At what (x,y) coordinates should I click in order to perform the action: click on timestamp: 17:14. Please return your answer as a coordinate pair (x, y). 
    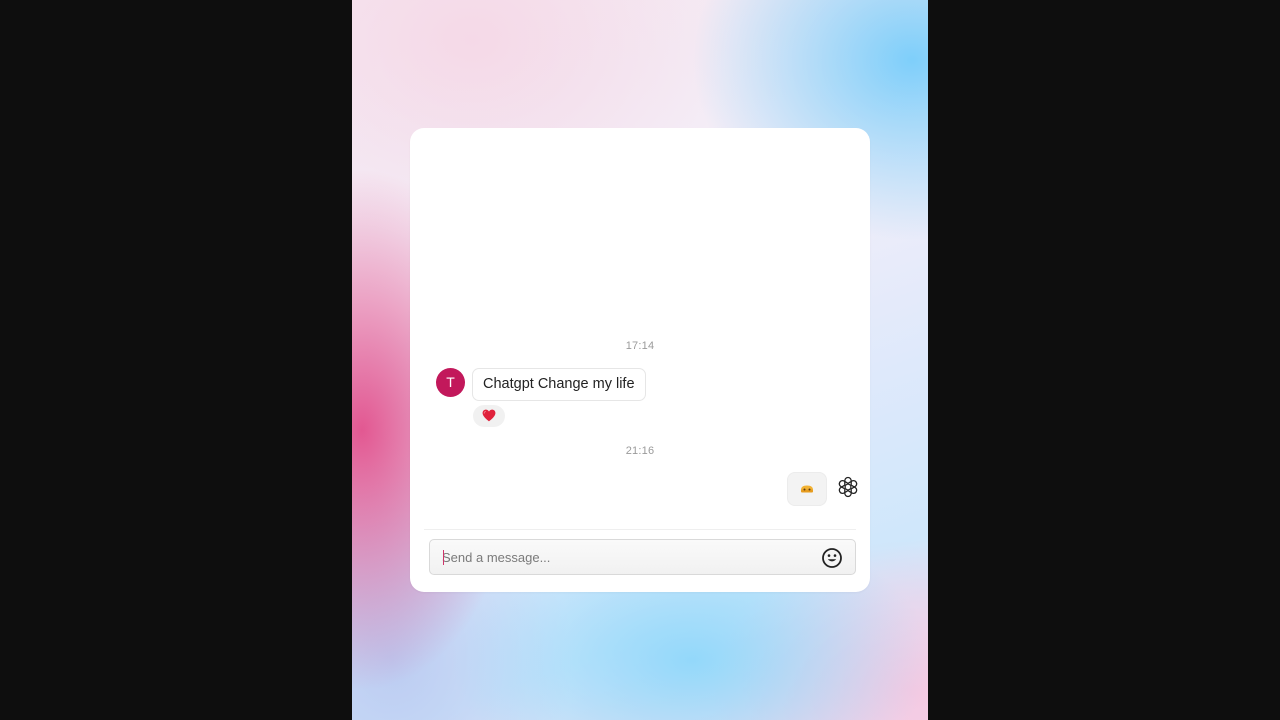
    Looking at the image, I should click on (640, 346).